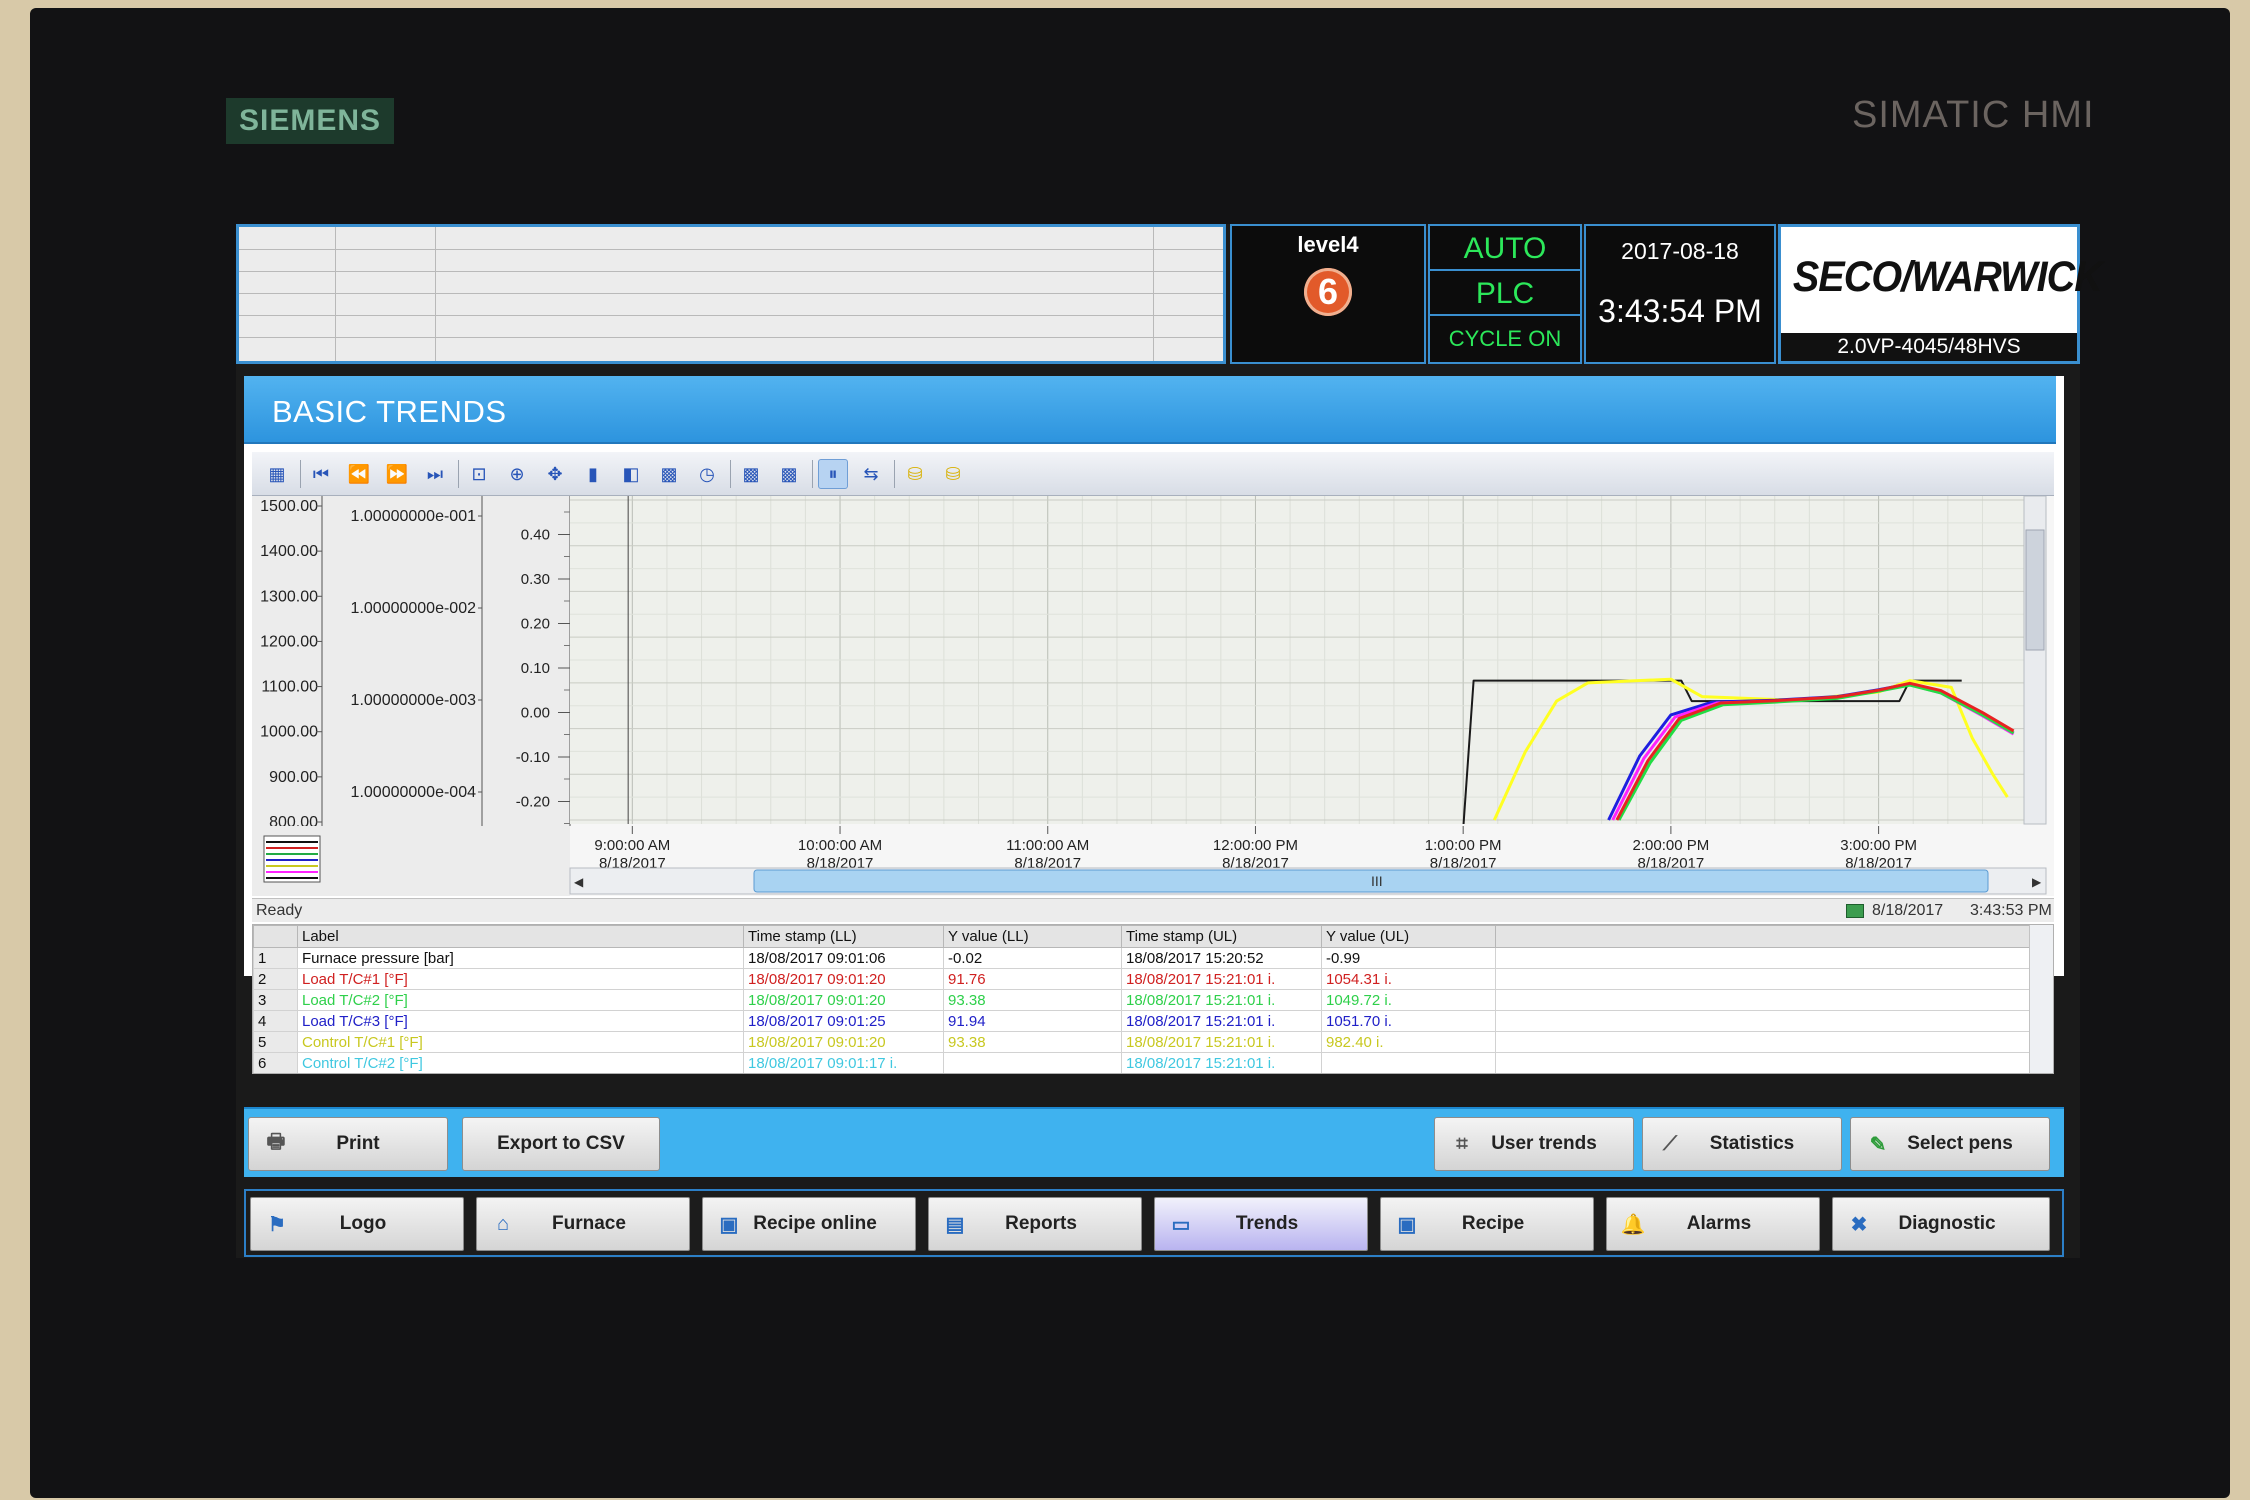 The height and width of the screenshot is (1500, 2250). Describe the element at coordinates (2035, 590) in the screenshot. I see `chart-v-scroll-thumb` at that location.